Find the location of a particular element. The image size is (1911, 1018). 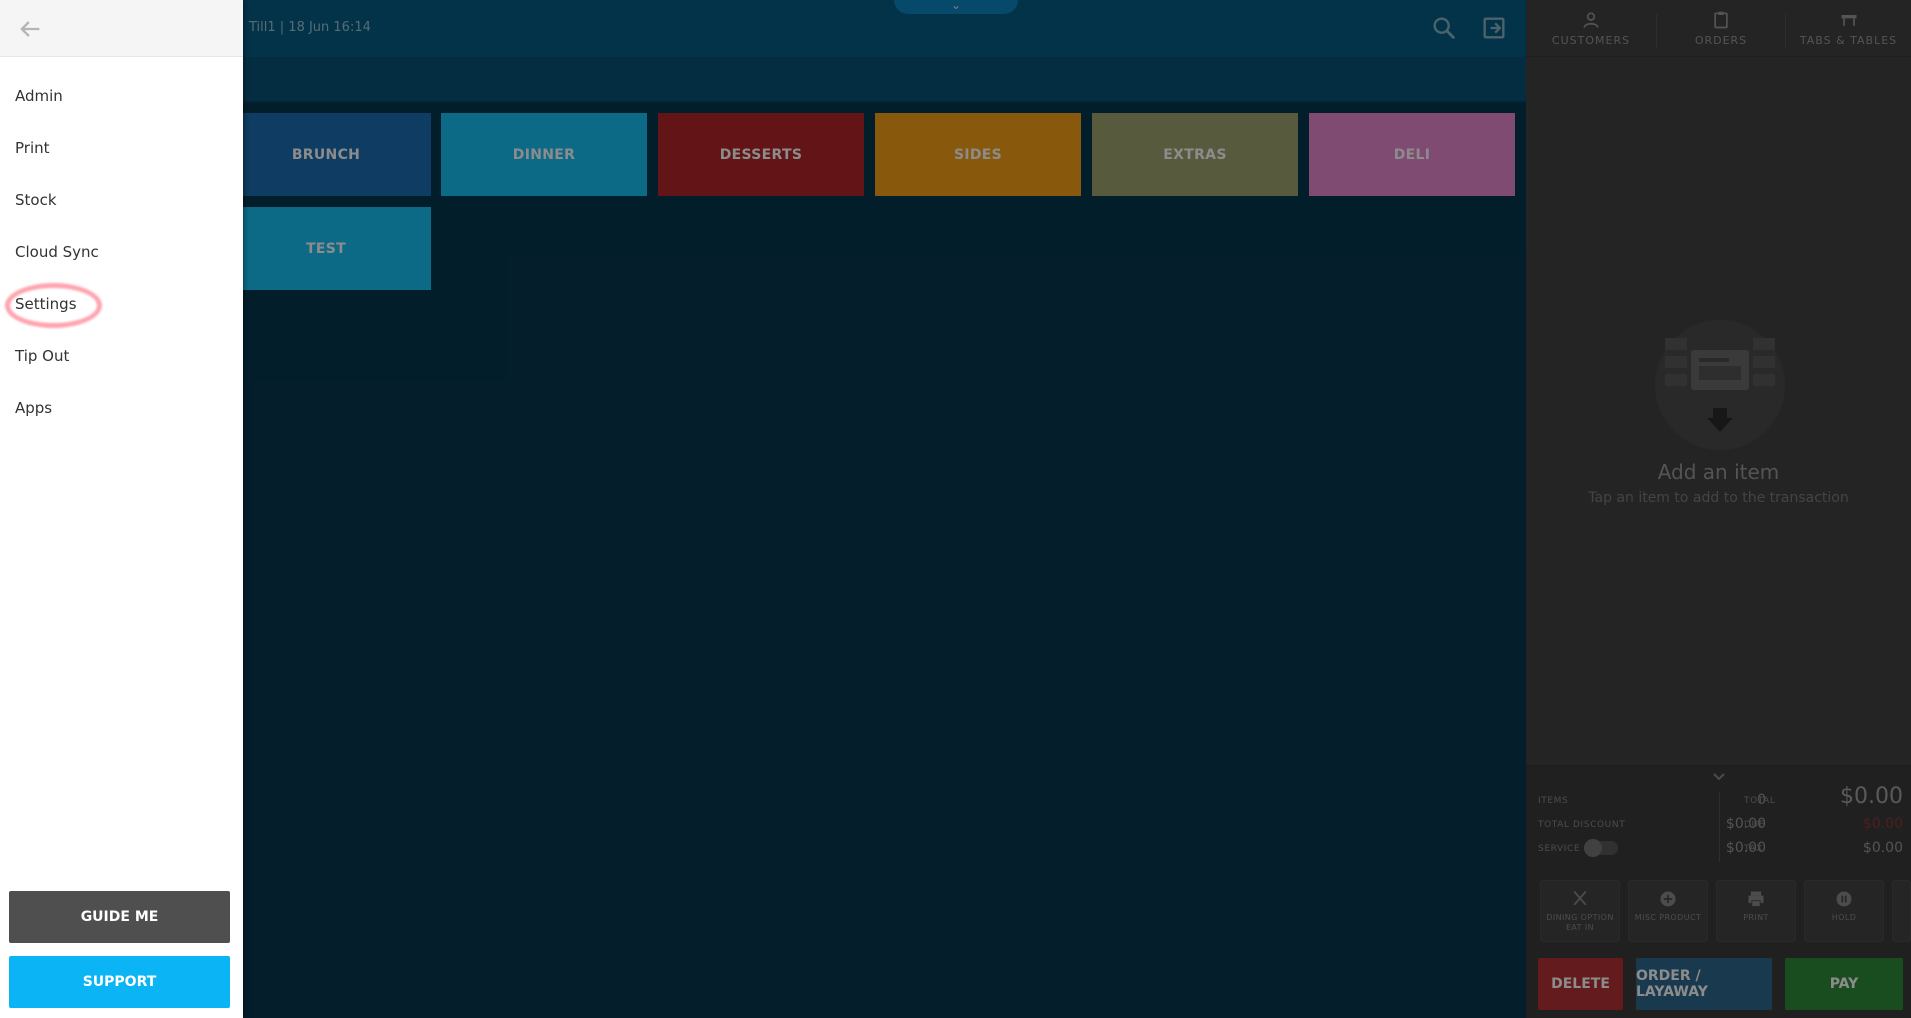

back-arrow-icon is located at coordinates (30, 29).